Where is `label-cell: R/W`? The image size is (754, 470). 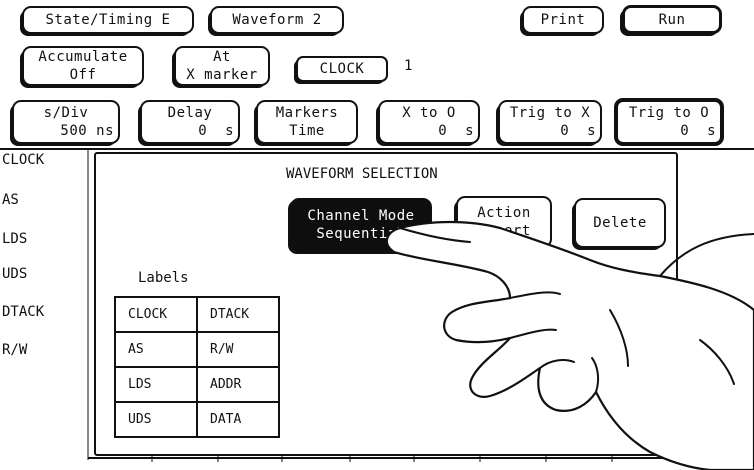 label-cell: R/W is located at coordinates (238, 349).